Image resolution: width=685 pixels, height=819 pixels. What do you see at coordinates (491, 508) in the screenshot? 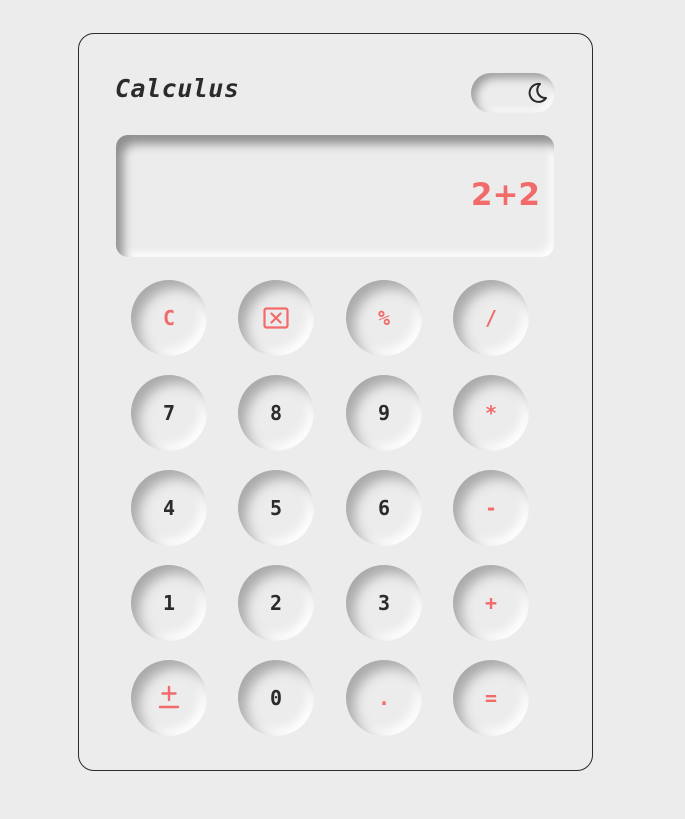
I see `minus-button: -` at bounding box center [491, 508].